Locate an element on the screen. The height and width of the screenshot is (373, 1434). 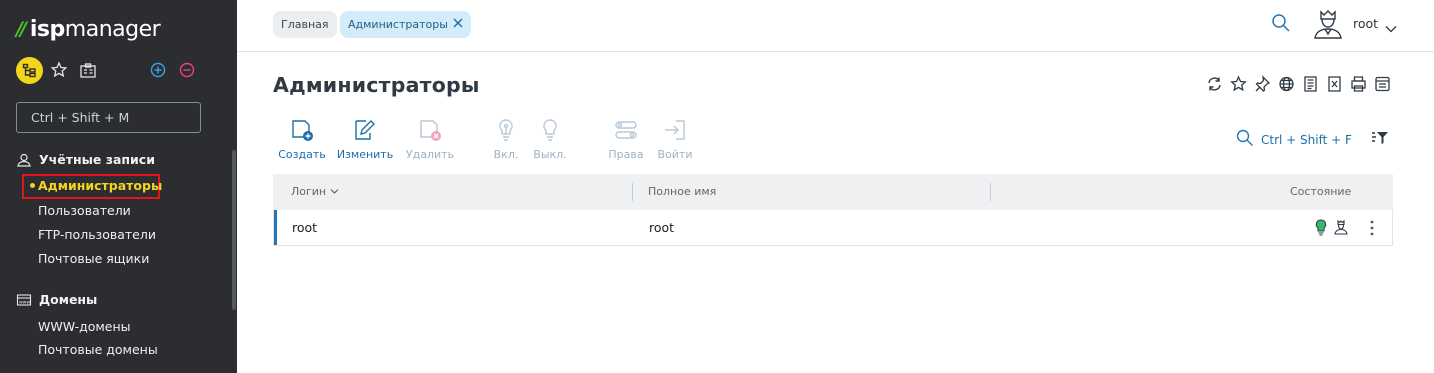
sidebar-group-domains: www Домены is located at coordinates (56, 299).